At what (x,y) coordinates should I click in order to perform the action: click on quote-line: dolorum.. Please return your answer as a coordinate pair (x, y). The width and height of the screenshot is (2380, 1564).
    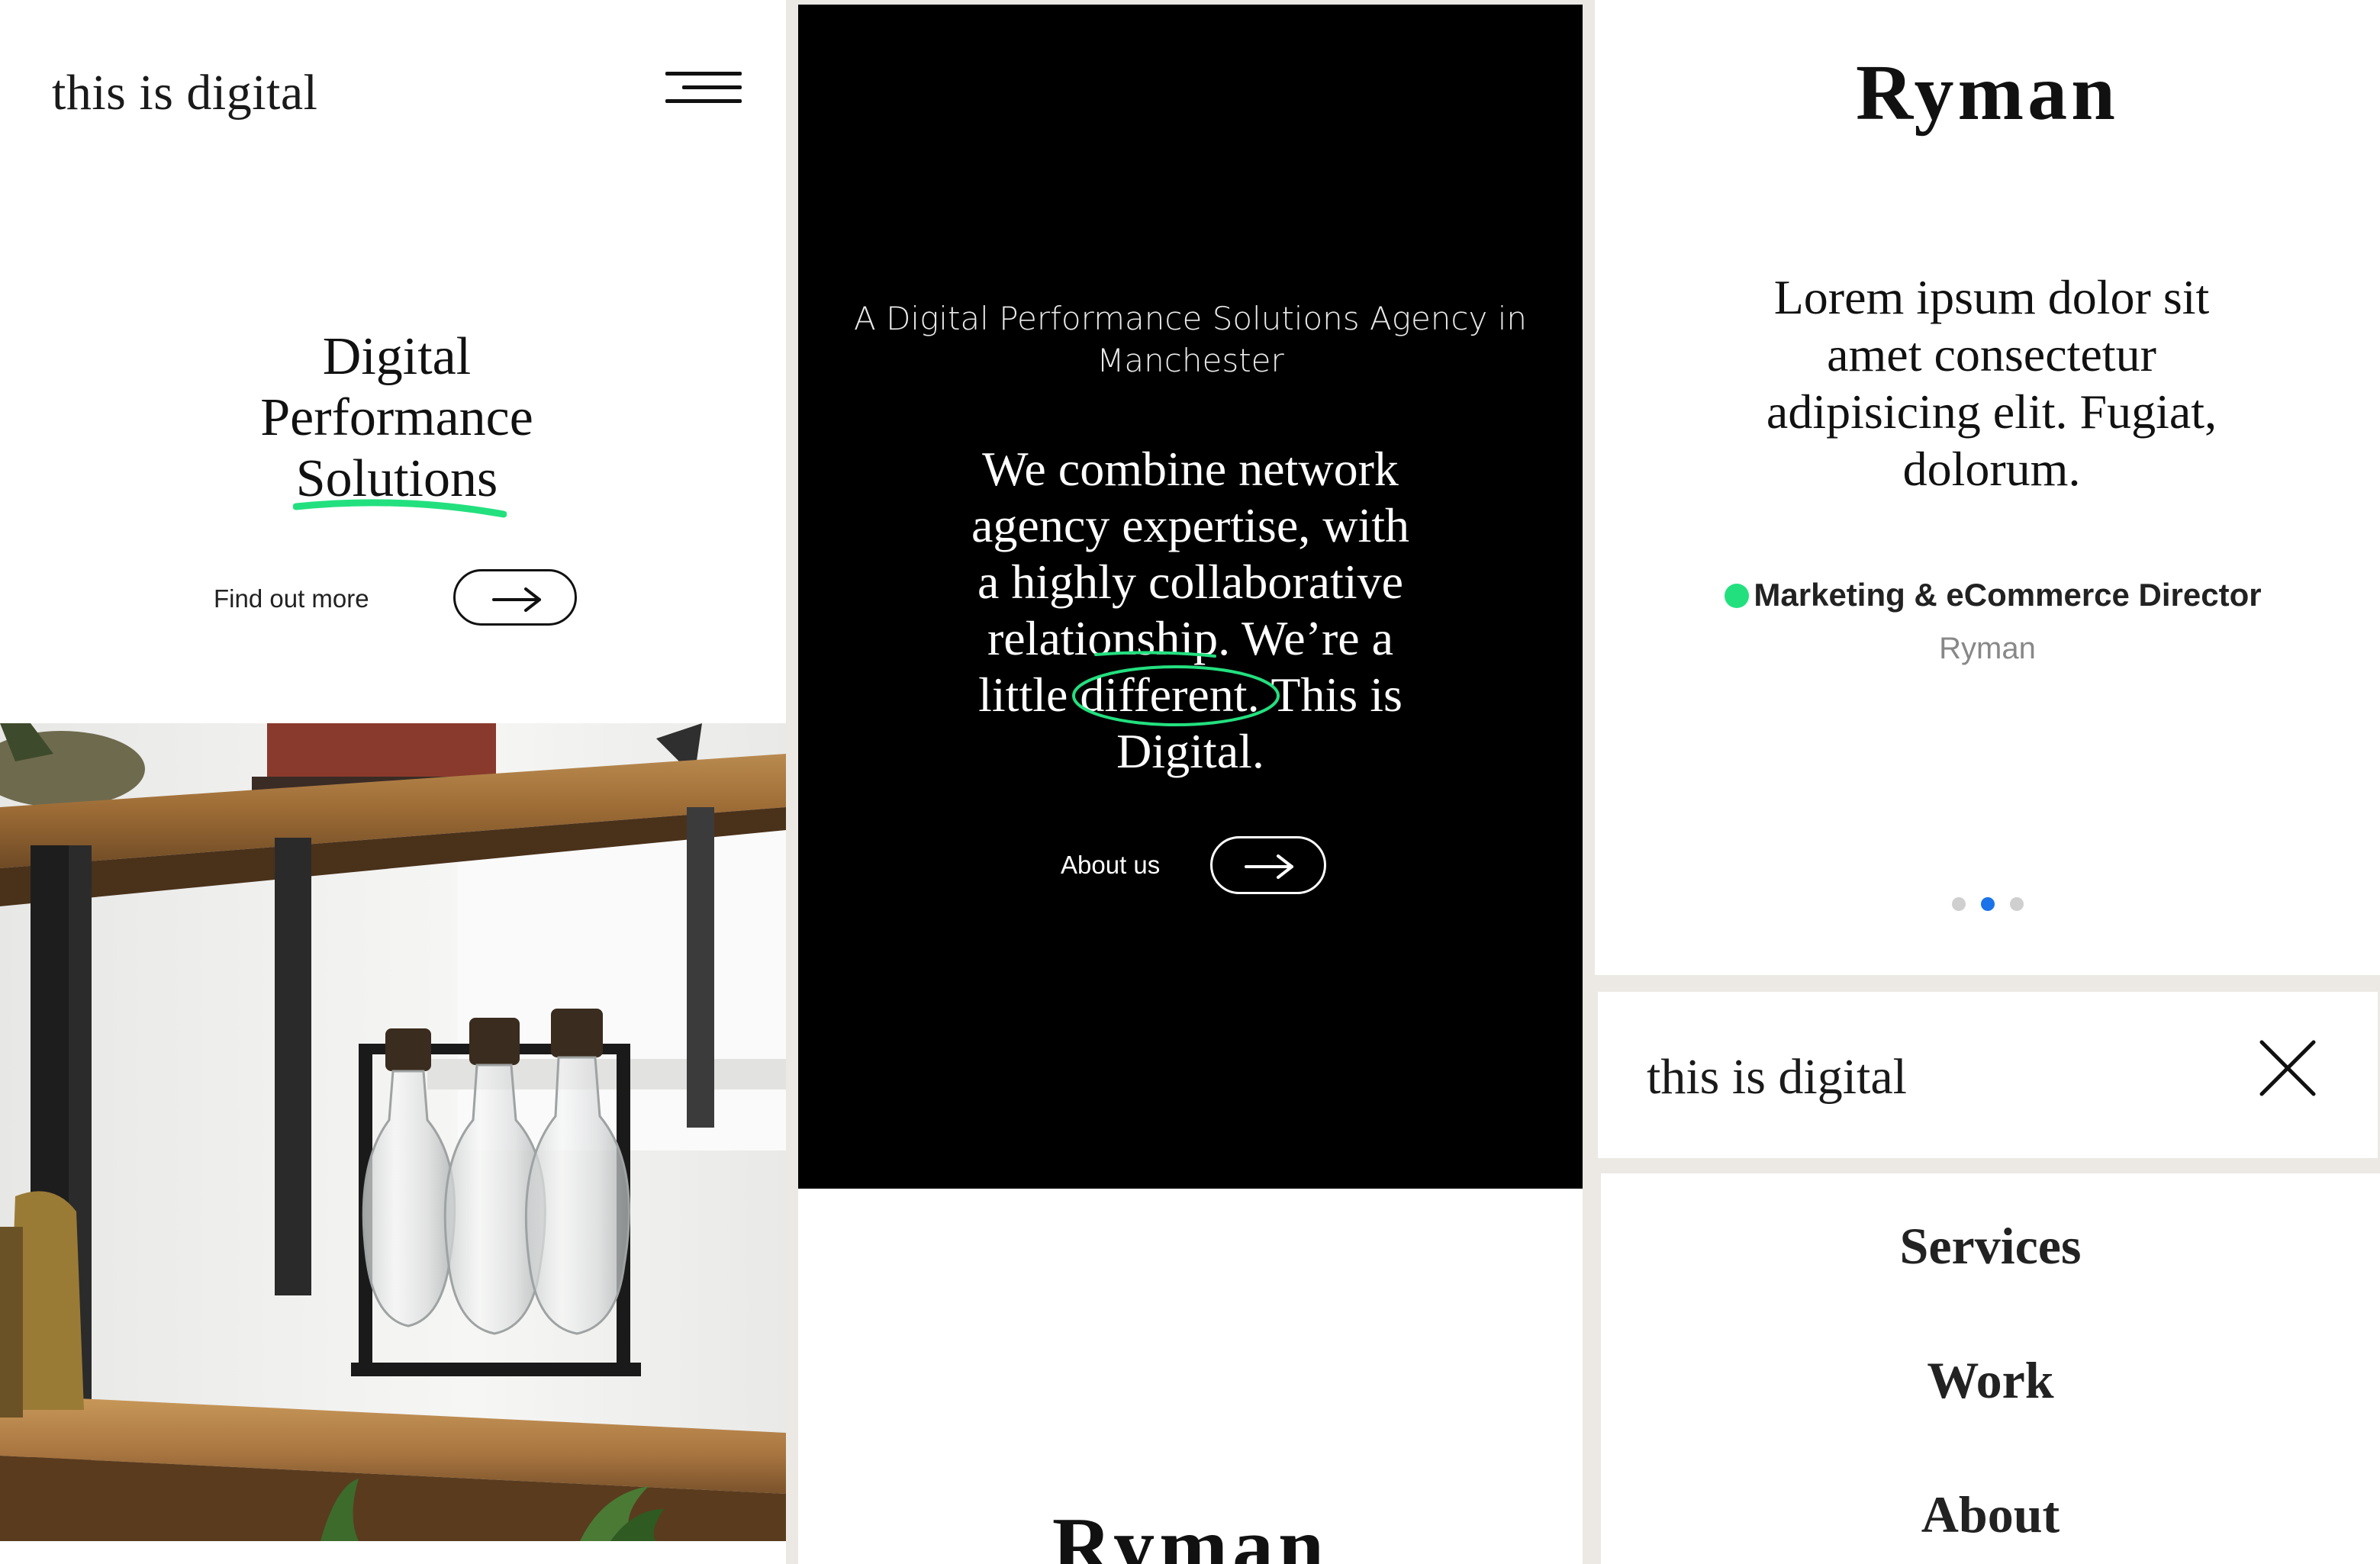
    Looking at the image, I should click on (1991, 469).